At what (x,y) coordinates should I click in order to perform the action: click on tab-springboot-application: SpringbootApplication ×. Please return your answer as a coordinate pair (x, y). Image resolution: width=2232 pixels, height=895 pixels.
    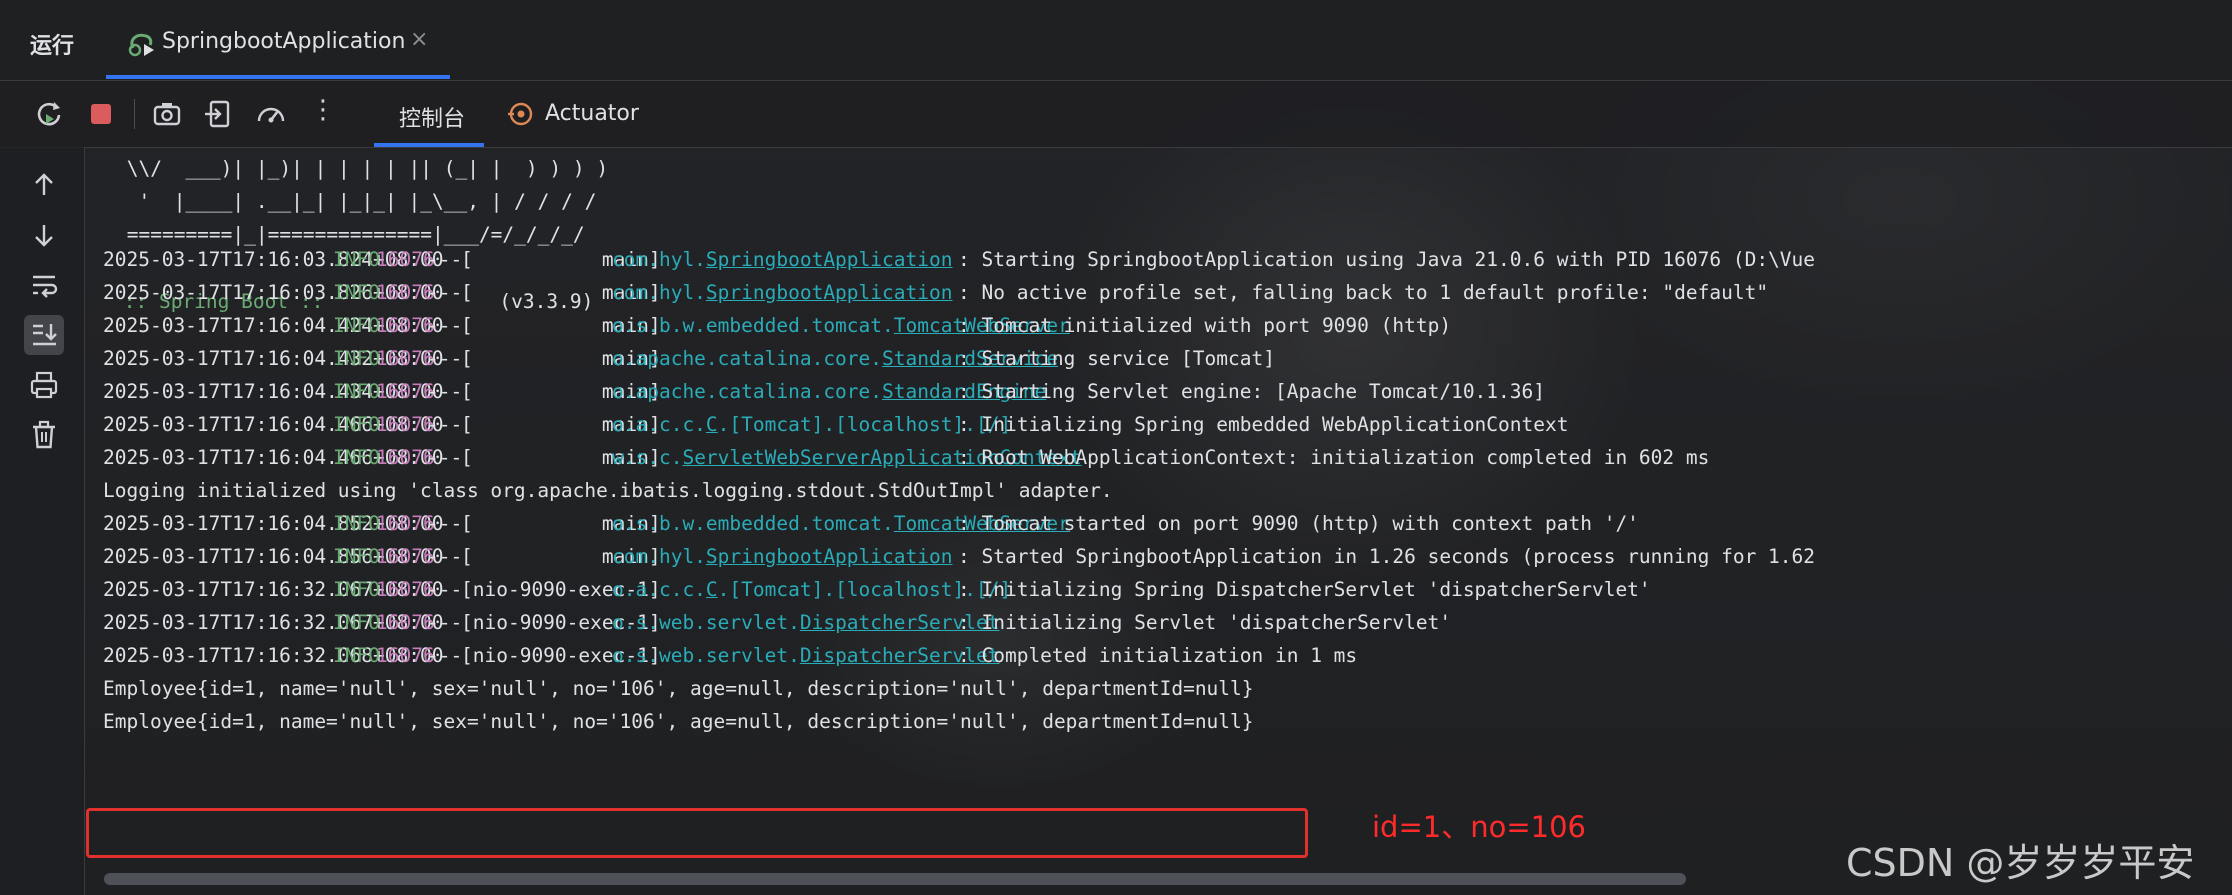
    Looking at the image, I should click on (278, 40).